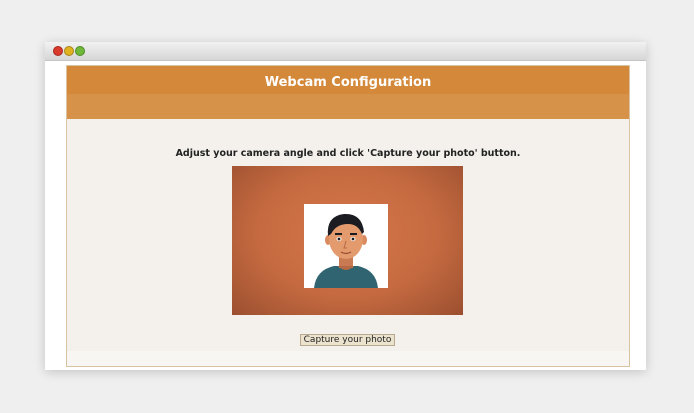 This screenshot has width=694, height=413. I want to click on camera-preview, so click(347, 240).